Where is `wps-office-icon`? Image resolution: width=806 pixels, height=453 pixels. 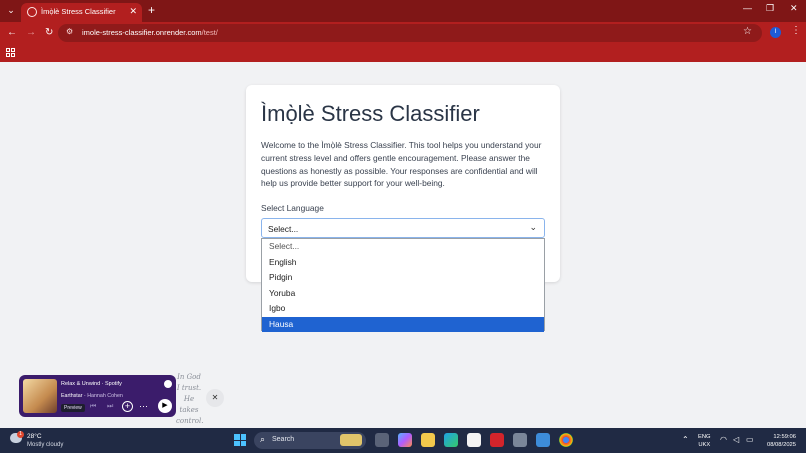 wps-office-icon is located at coordinates (497, 440).